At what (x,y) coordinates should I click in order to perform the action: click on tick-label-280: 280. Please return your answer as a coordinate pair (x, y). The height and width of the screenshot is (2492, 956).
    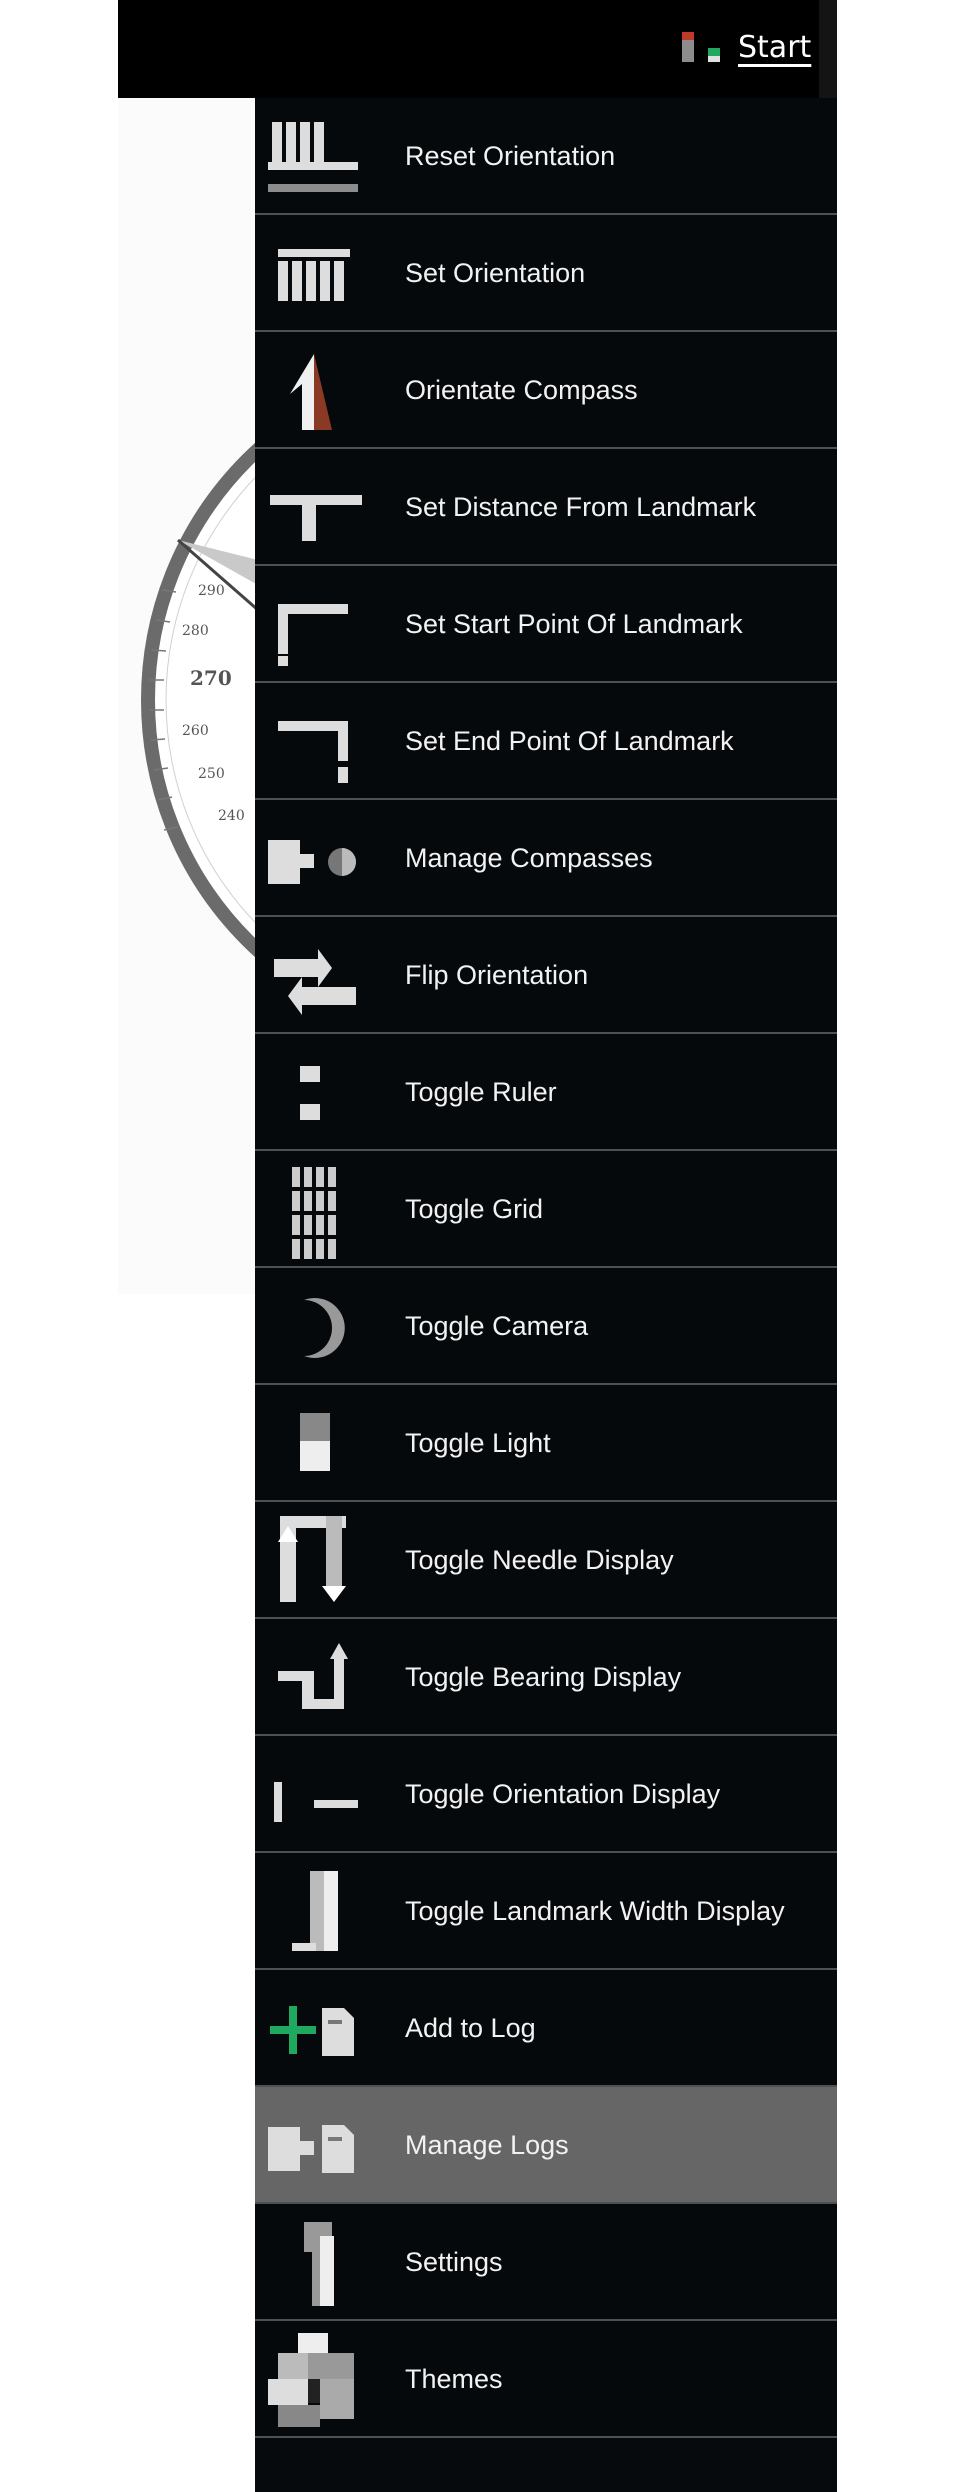
    Looking at the image, I should click on (195, 631).